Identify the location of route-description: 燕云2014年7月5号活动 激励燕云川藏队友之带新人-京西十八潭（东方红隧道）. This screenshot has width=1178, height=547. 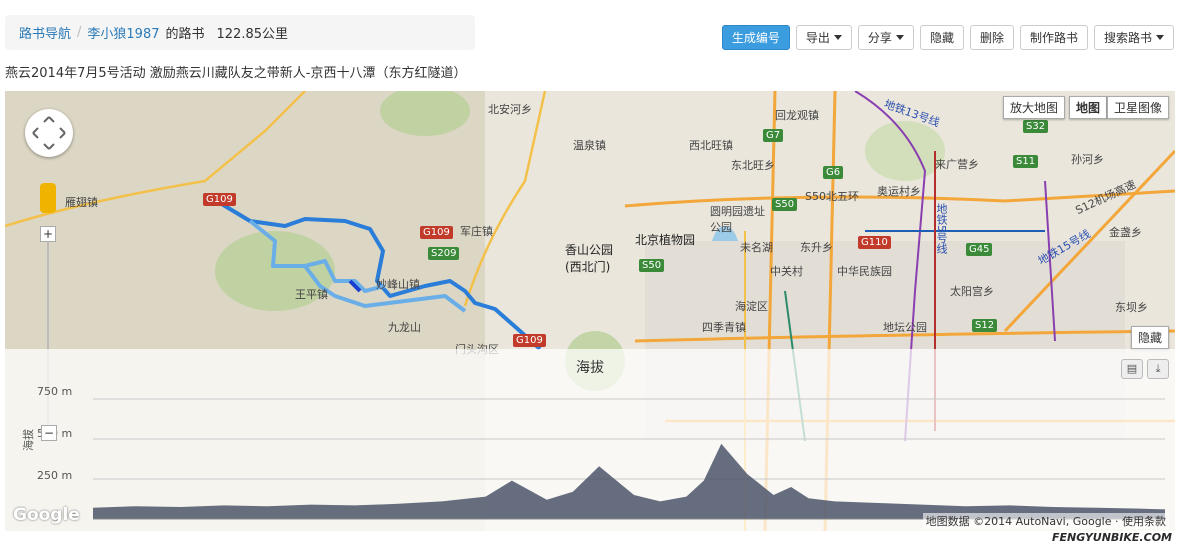
(236, 73).